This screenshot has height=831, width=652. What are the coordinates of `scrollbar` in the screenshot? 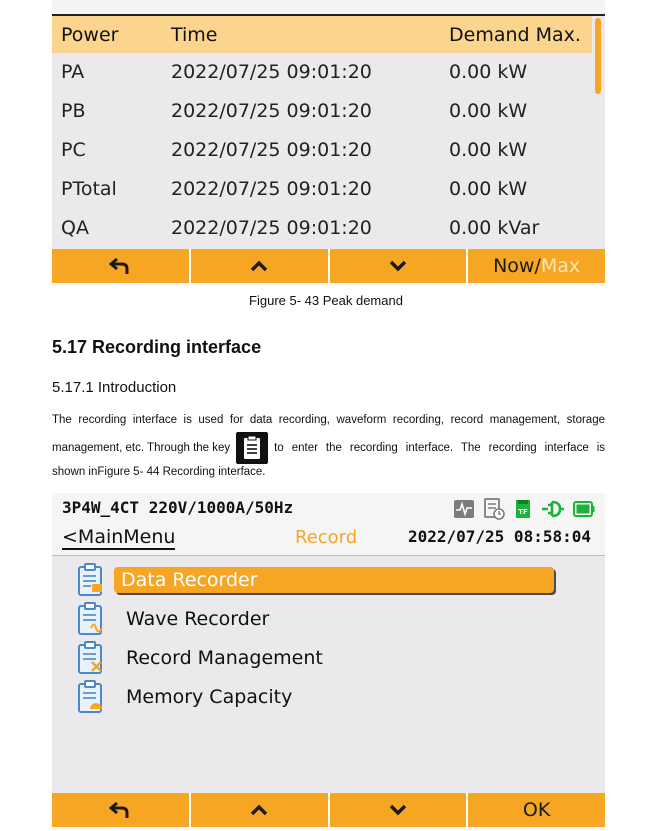 It's located at (598, 132).